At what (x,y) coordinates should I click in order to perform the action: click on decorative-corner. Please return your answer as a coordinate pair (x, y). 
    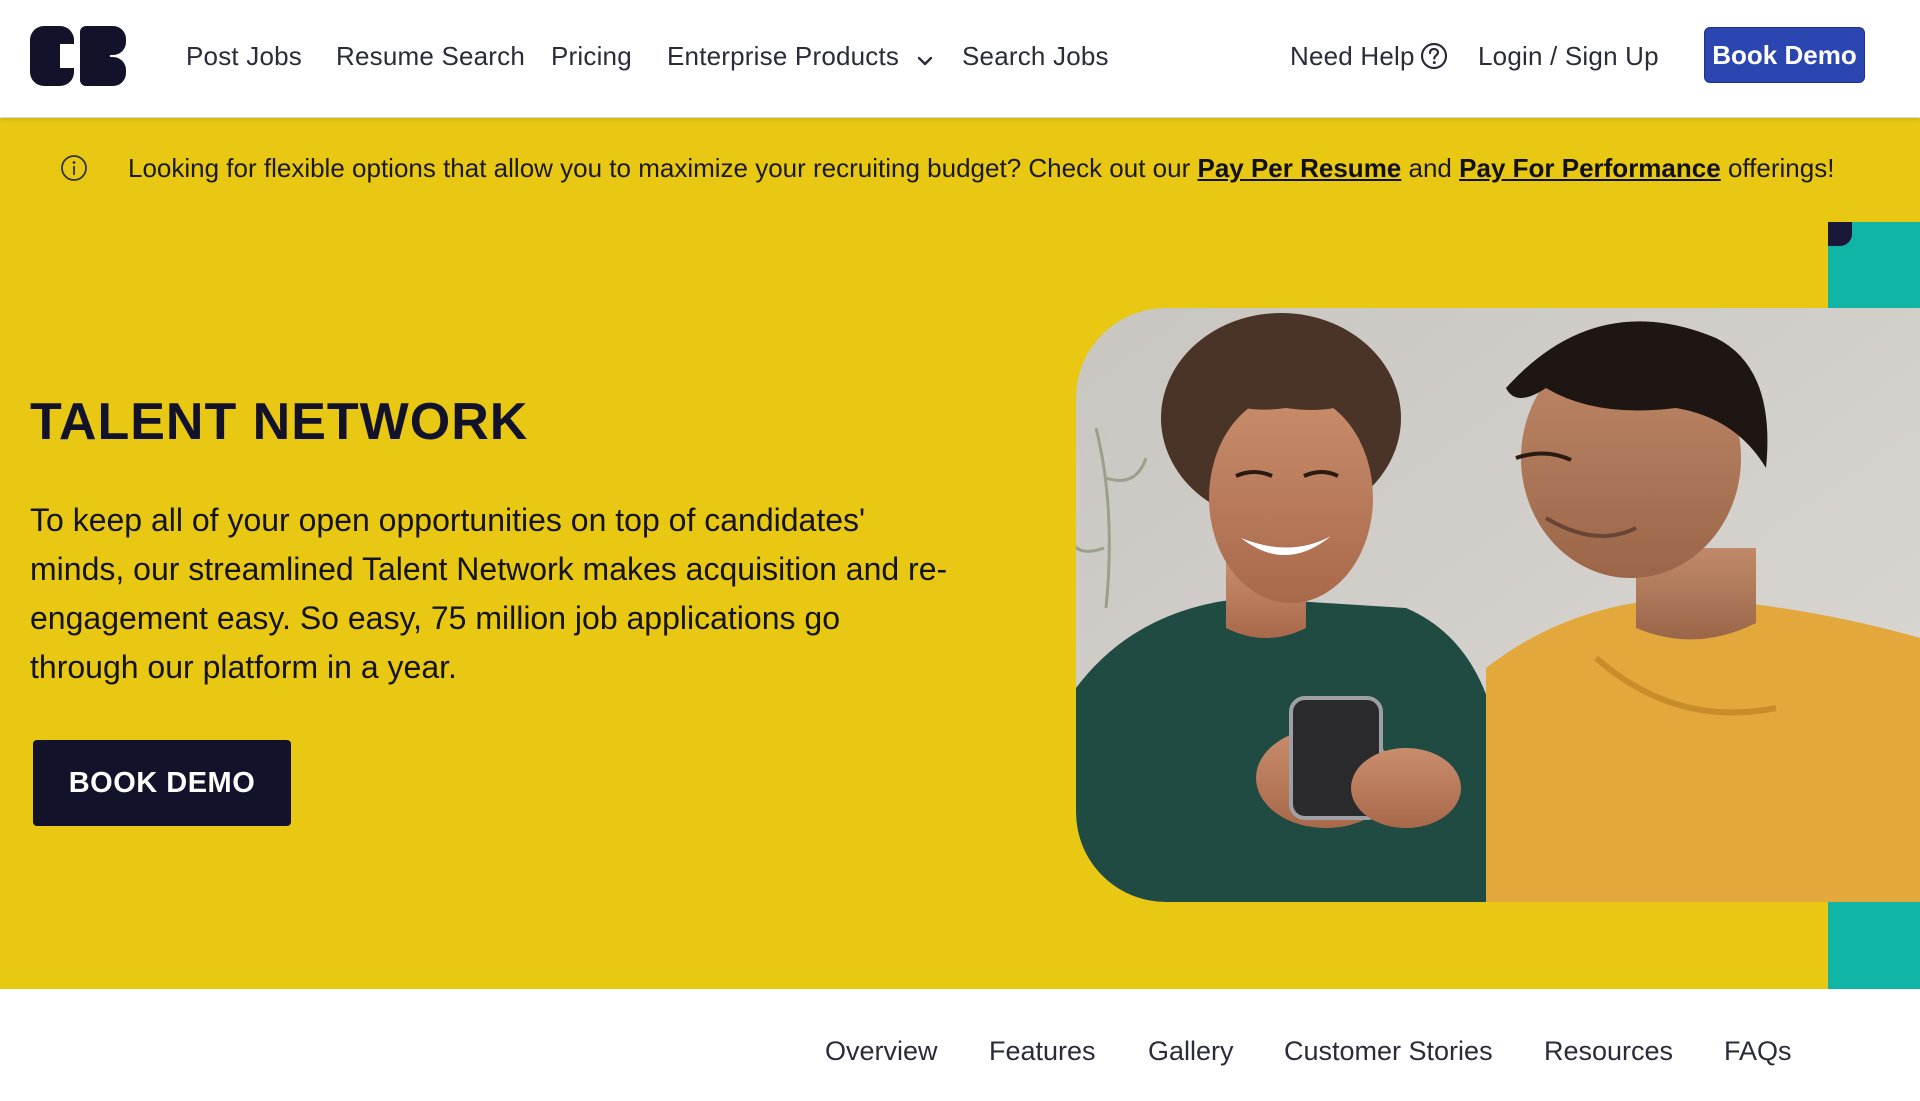
    Looking at the image, I should click on (1840, 234).